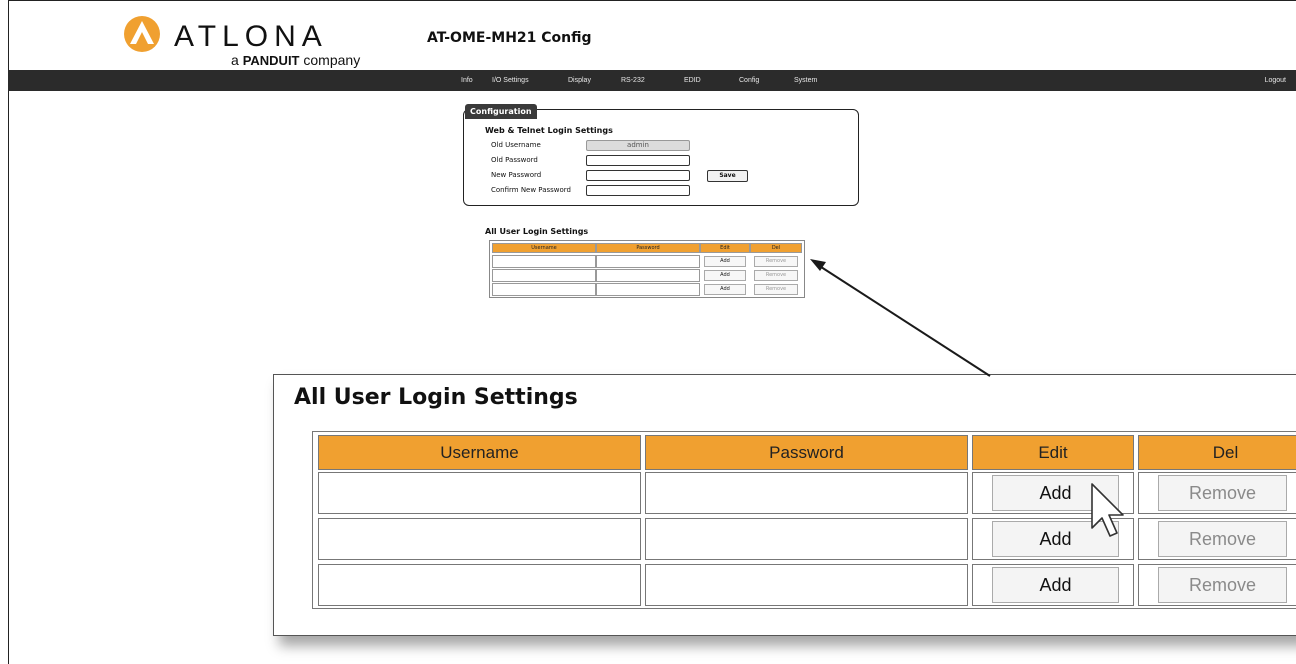  Describe the element at coordinates (900, 318) in the screenshot. I see `callout-arrow-icon` at that location.